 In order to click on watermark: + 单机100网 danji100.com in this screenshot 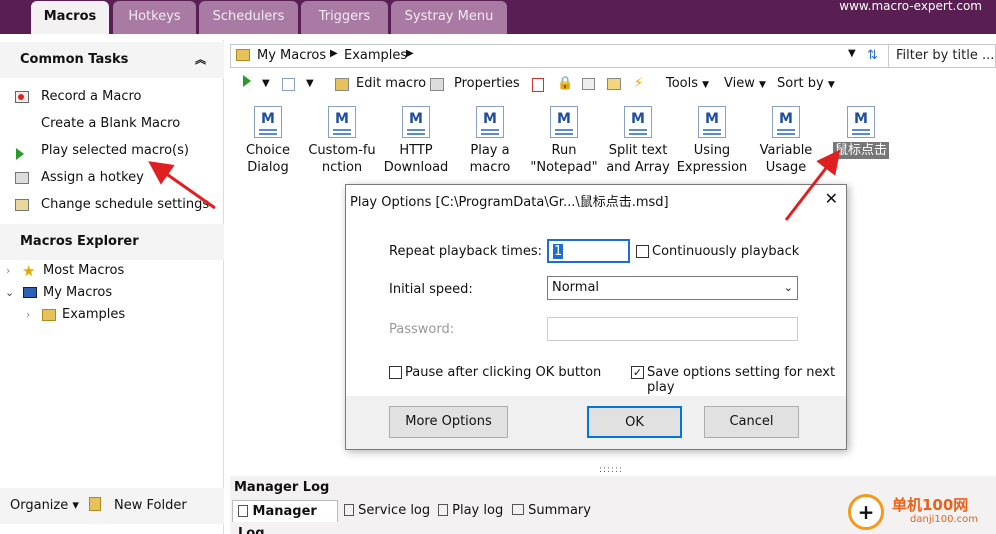, I will do `click(921, 513)`.